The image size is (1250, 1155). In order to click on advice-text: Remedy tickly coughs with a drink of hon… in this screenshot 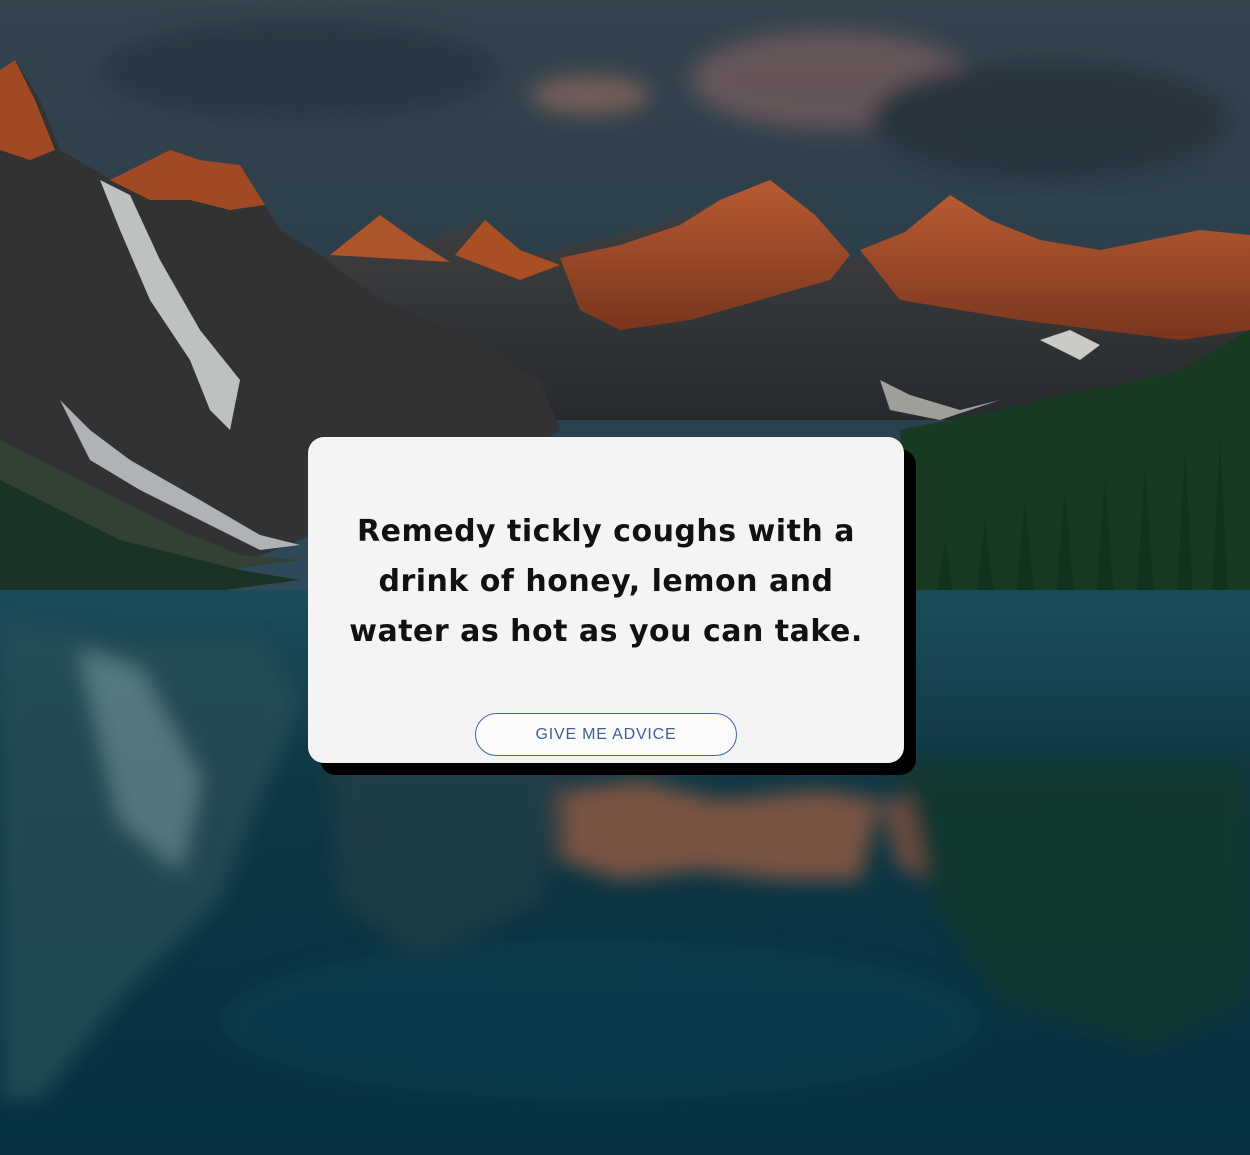, I will do `click(606, 581)`.